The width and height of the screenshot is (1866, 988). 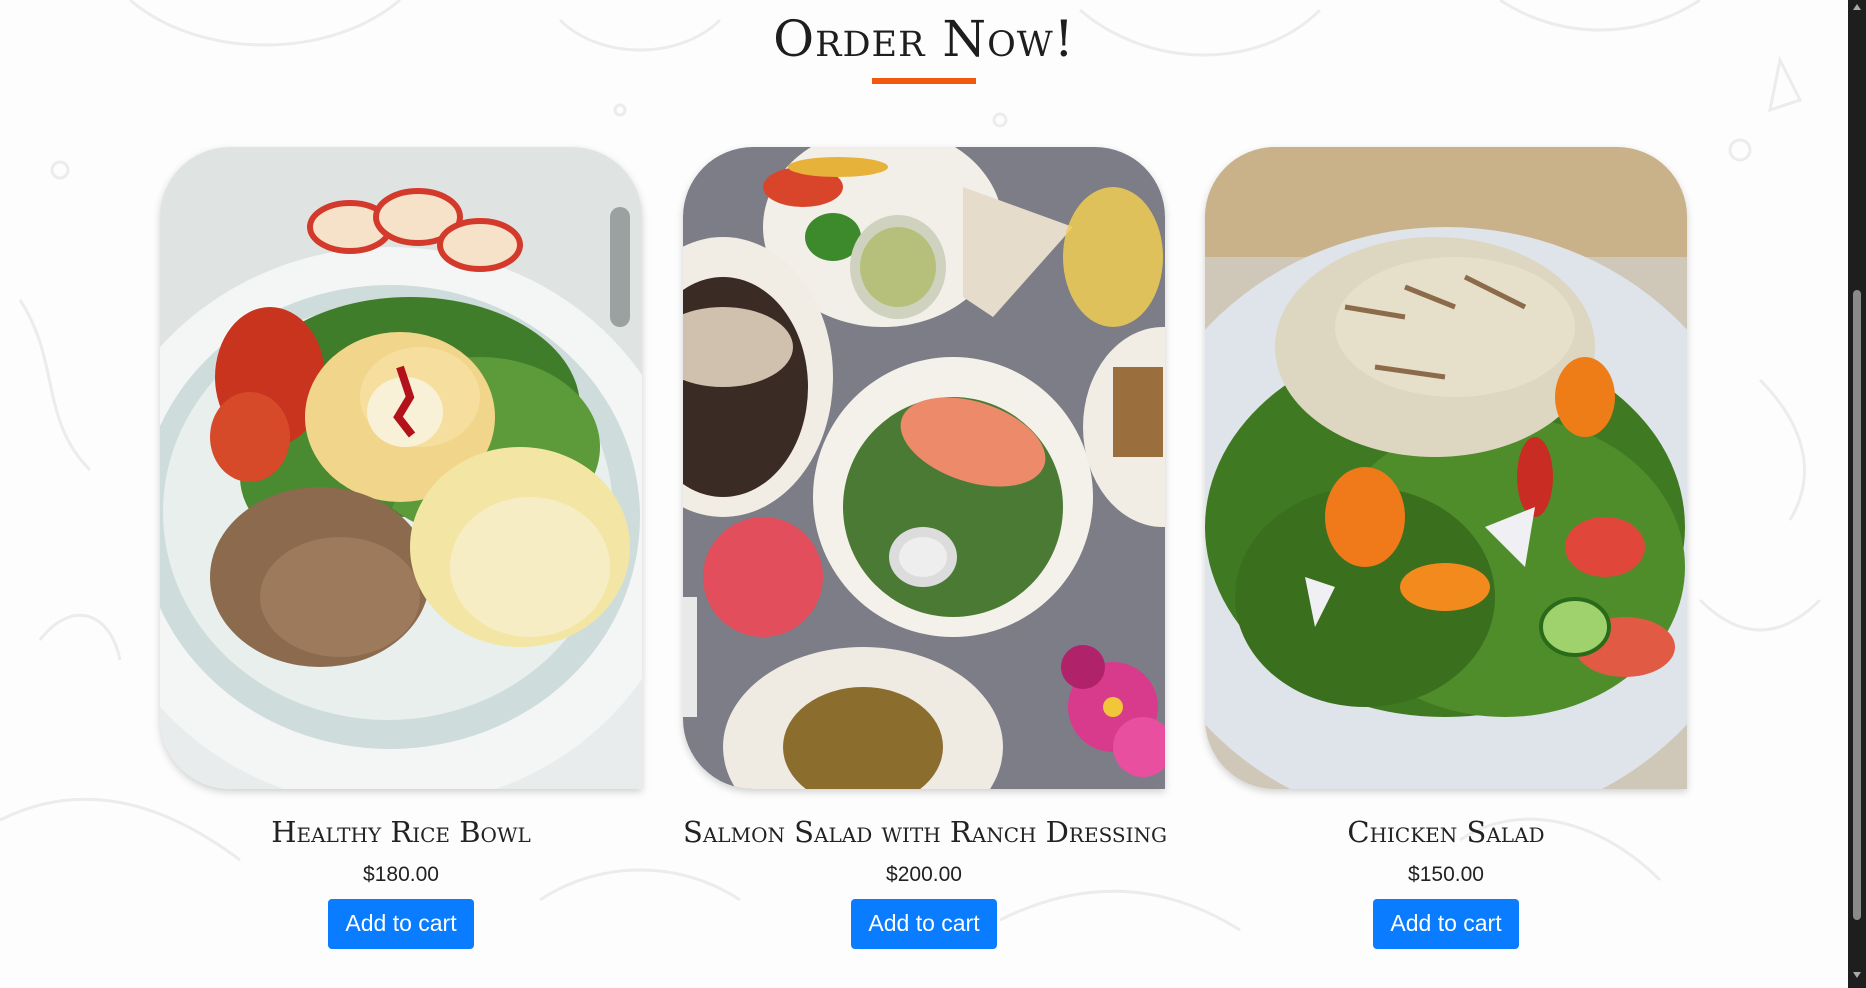 What do you see at coordinates (401, 832) in the screenshot?
I see `product-name: Healthy Rice Bowl` at bounding box center [401, 832].